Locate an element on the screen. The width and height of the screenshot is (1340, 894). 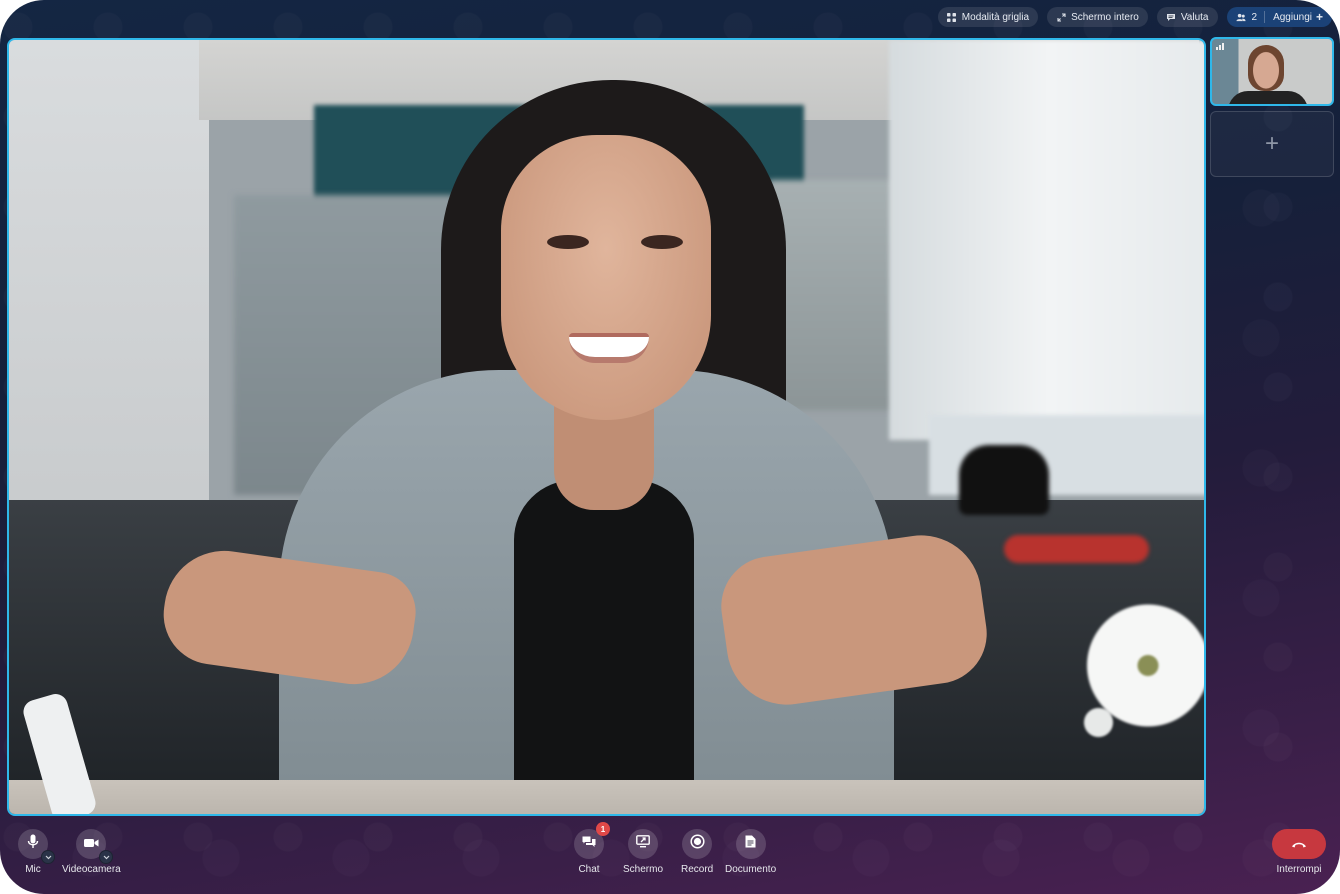
video-camera-label: Videocamera is located at coordinates (91, 869).